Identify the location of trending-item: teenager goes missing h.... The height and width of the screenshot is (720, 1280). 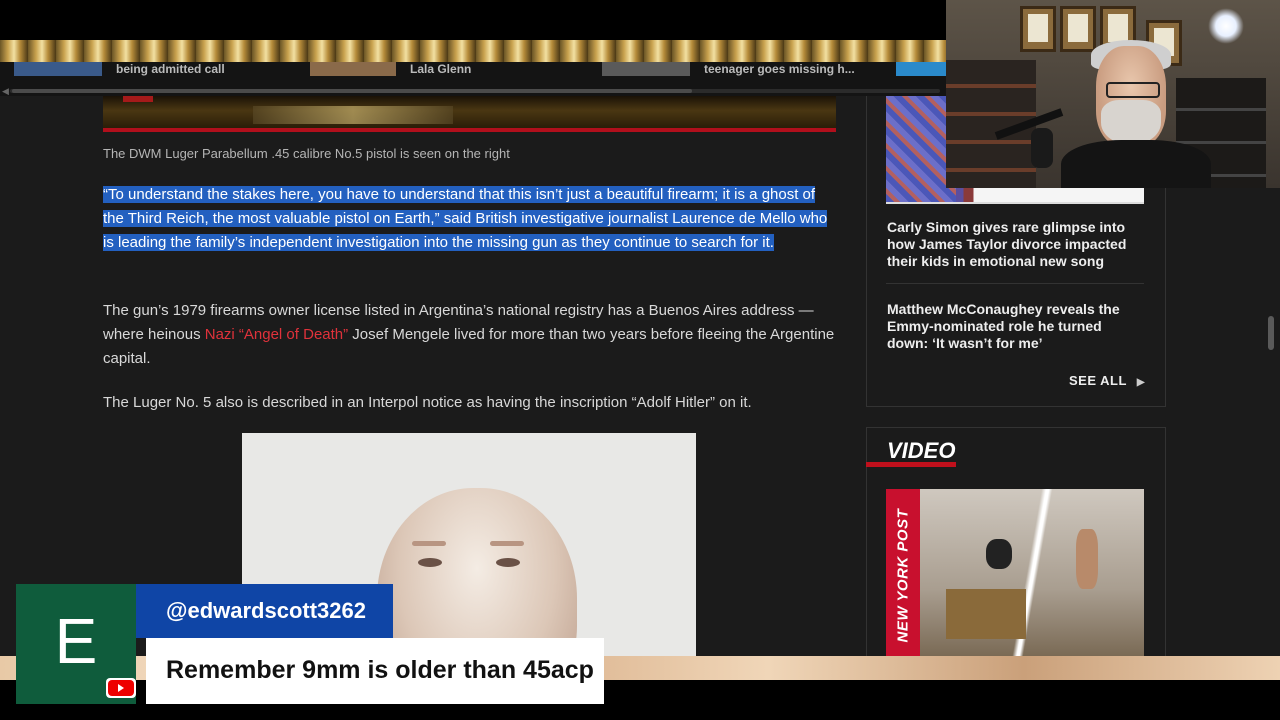
(784, 69).